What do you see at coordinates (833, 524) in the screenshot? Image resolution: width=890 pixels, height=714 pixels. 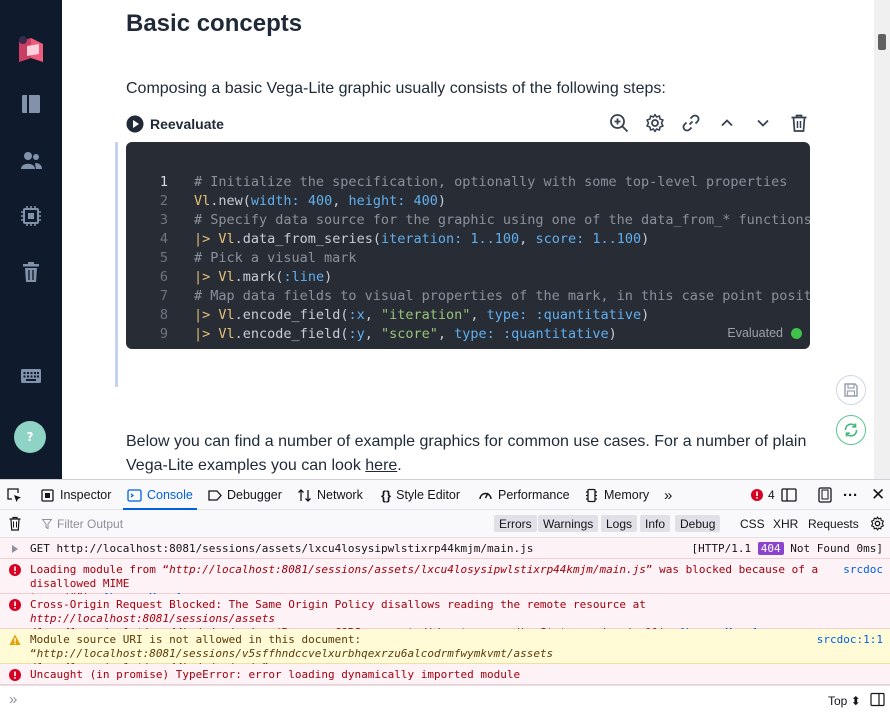 I see `filter-requests-toggle: Requests` at bounding box center [833, 524].